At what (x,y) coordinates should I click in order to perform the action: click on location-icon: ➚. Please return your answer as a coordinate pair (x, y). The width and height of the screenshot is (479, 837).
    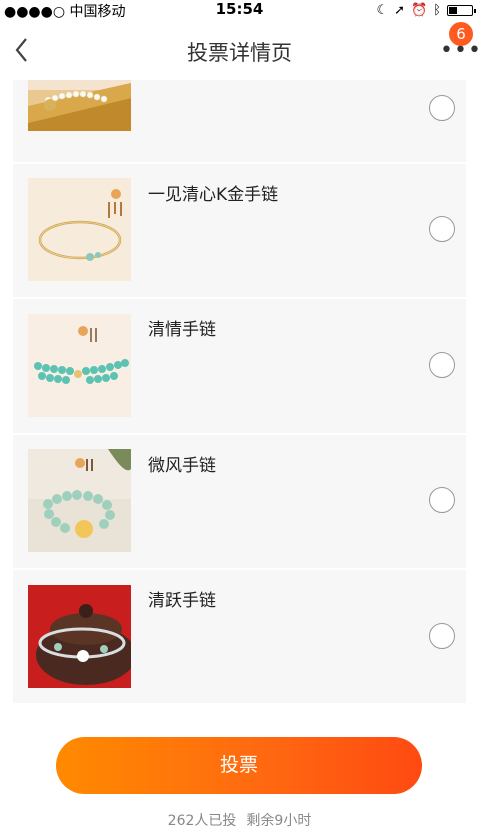
    Looking at the image, I should click on (399, 10).